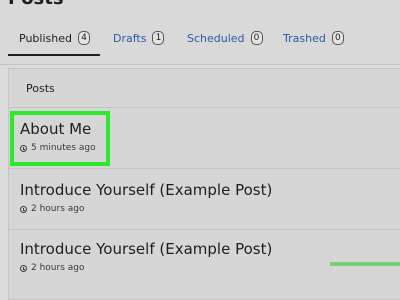  What do you see at coordinates (158, 38) in the screenshot?
I see `count-badge: 1` at bounding box center [158, 38].